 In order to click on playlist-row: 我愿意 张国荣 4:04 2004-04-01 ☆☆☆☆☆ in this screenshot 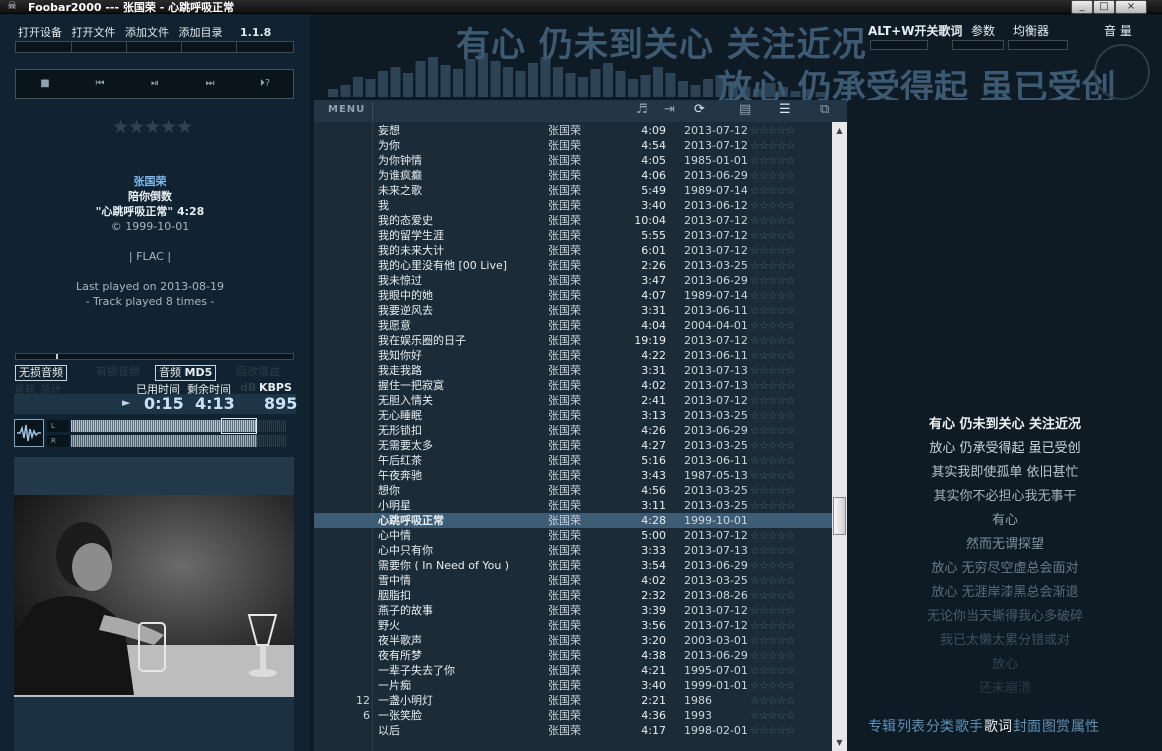, I will do `click(573, 325)`.